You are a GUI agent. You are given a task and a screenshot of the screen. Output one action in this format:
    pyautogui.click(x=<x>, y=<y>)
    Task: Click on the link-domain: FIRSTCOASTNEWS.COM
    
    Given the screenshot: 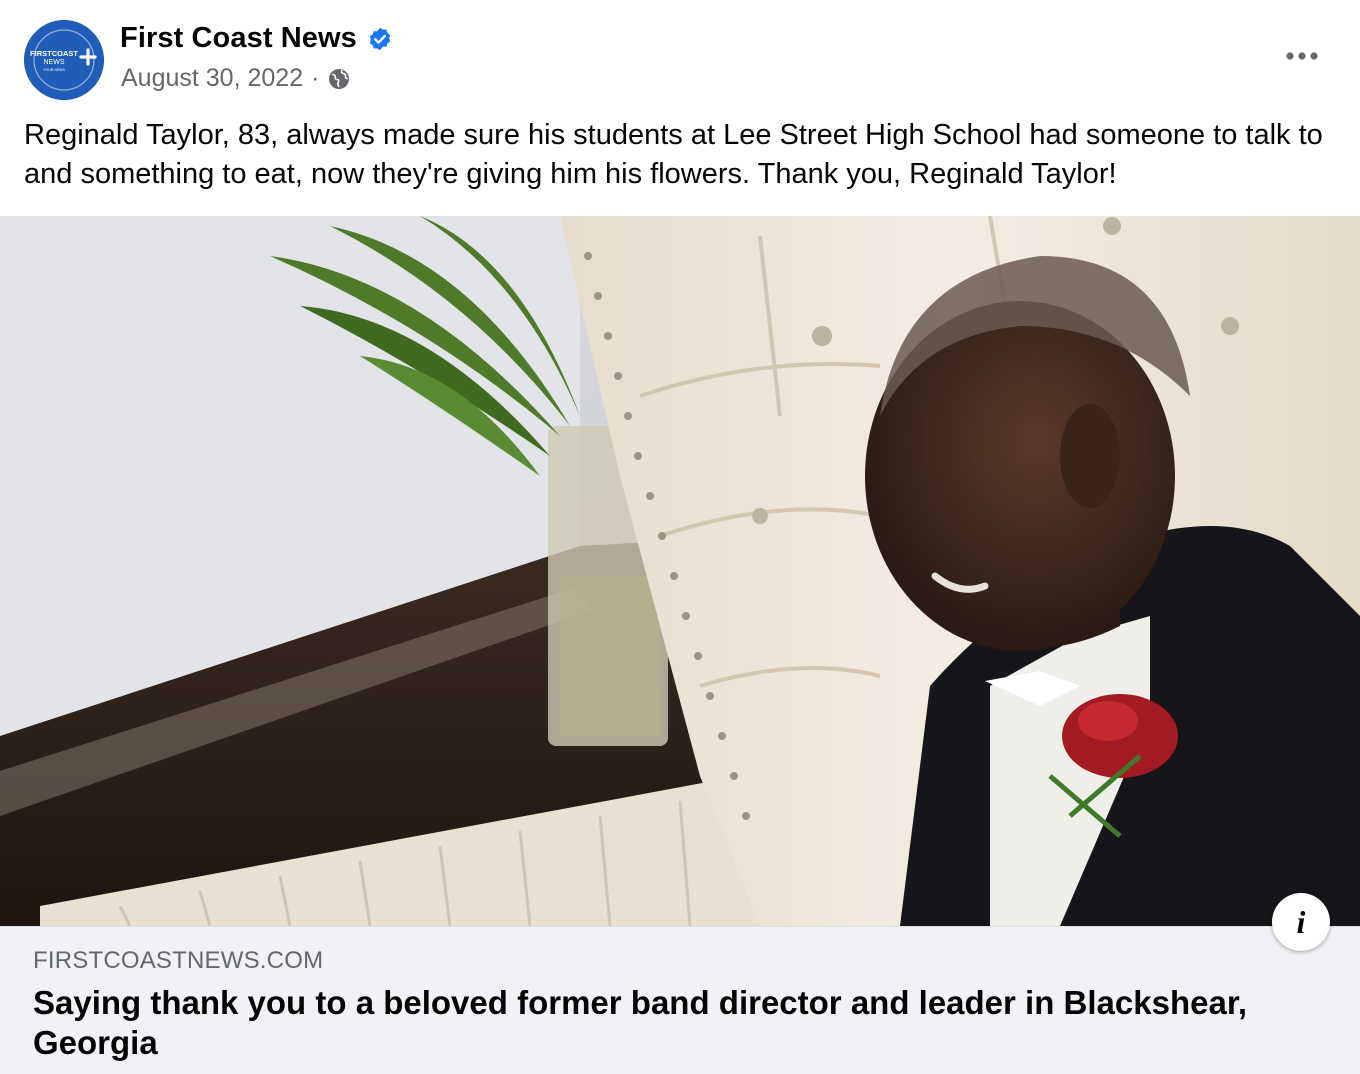 What is the action you would take?
    pyautogui.click(x=178, y=960)
    